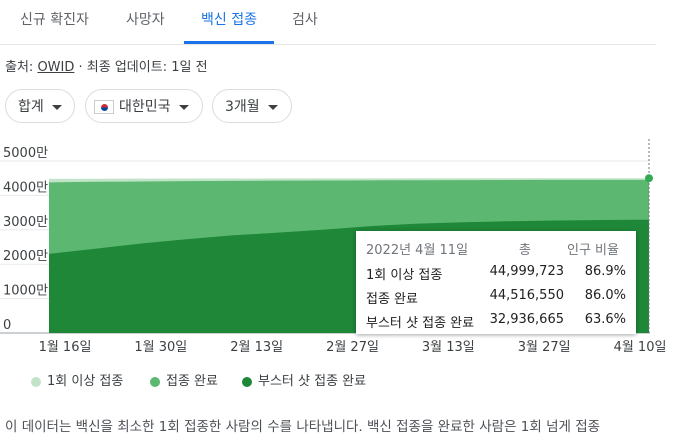 Image resolution: width=693 pixels, height=437 pixels. I want to click on tooltip-row-ratio: 86.9%, so click(605, 271).